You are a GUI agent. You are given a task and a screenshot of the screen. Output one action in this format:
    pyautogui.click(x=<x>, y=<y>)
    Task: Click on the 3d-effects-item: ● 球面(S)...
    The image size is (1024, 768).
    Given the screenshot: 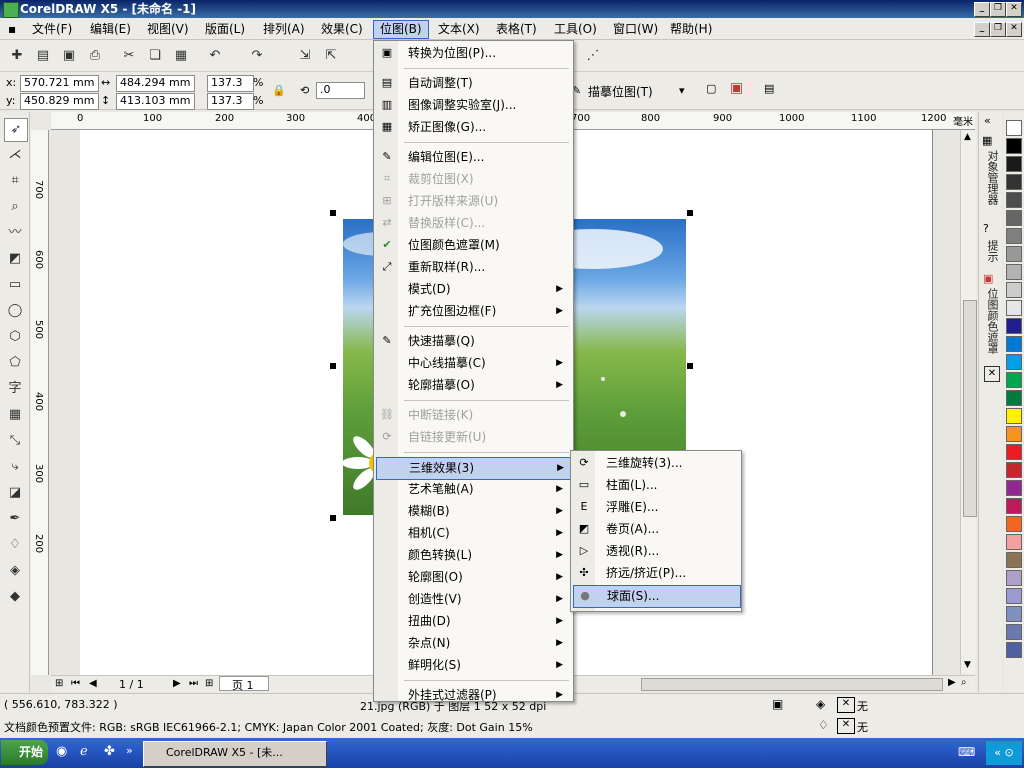 What is the action you would take?
    pyautogui.click(x=657, y=596)
    